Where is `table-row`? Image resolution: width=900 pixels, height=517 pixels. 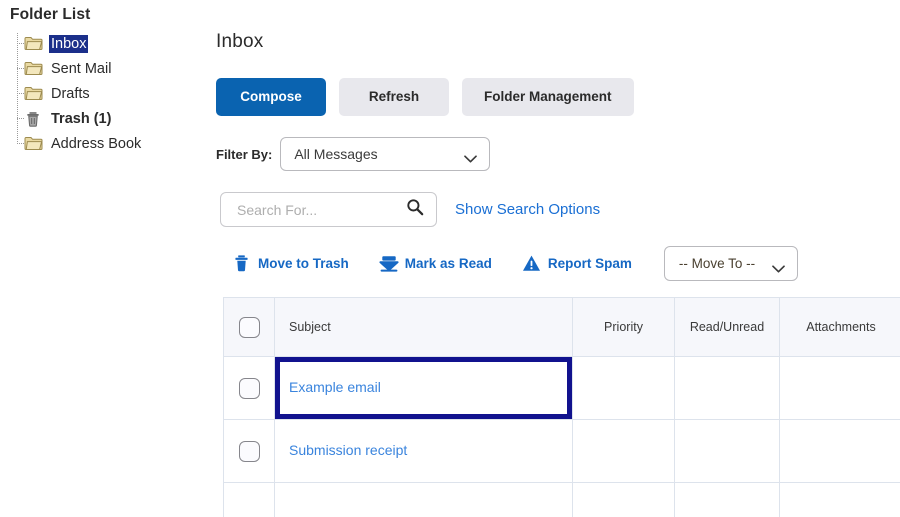 table-row is located at coordinates (561, 499).